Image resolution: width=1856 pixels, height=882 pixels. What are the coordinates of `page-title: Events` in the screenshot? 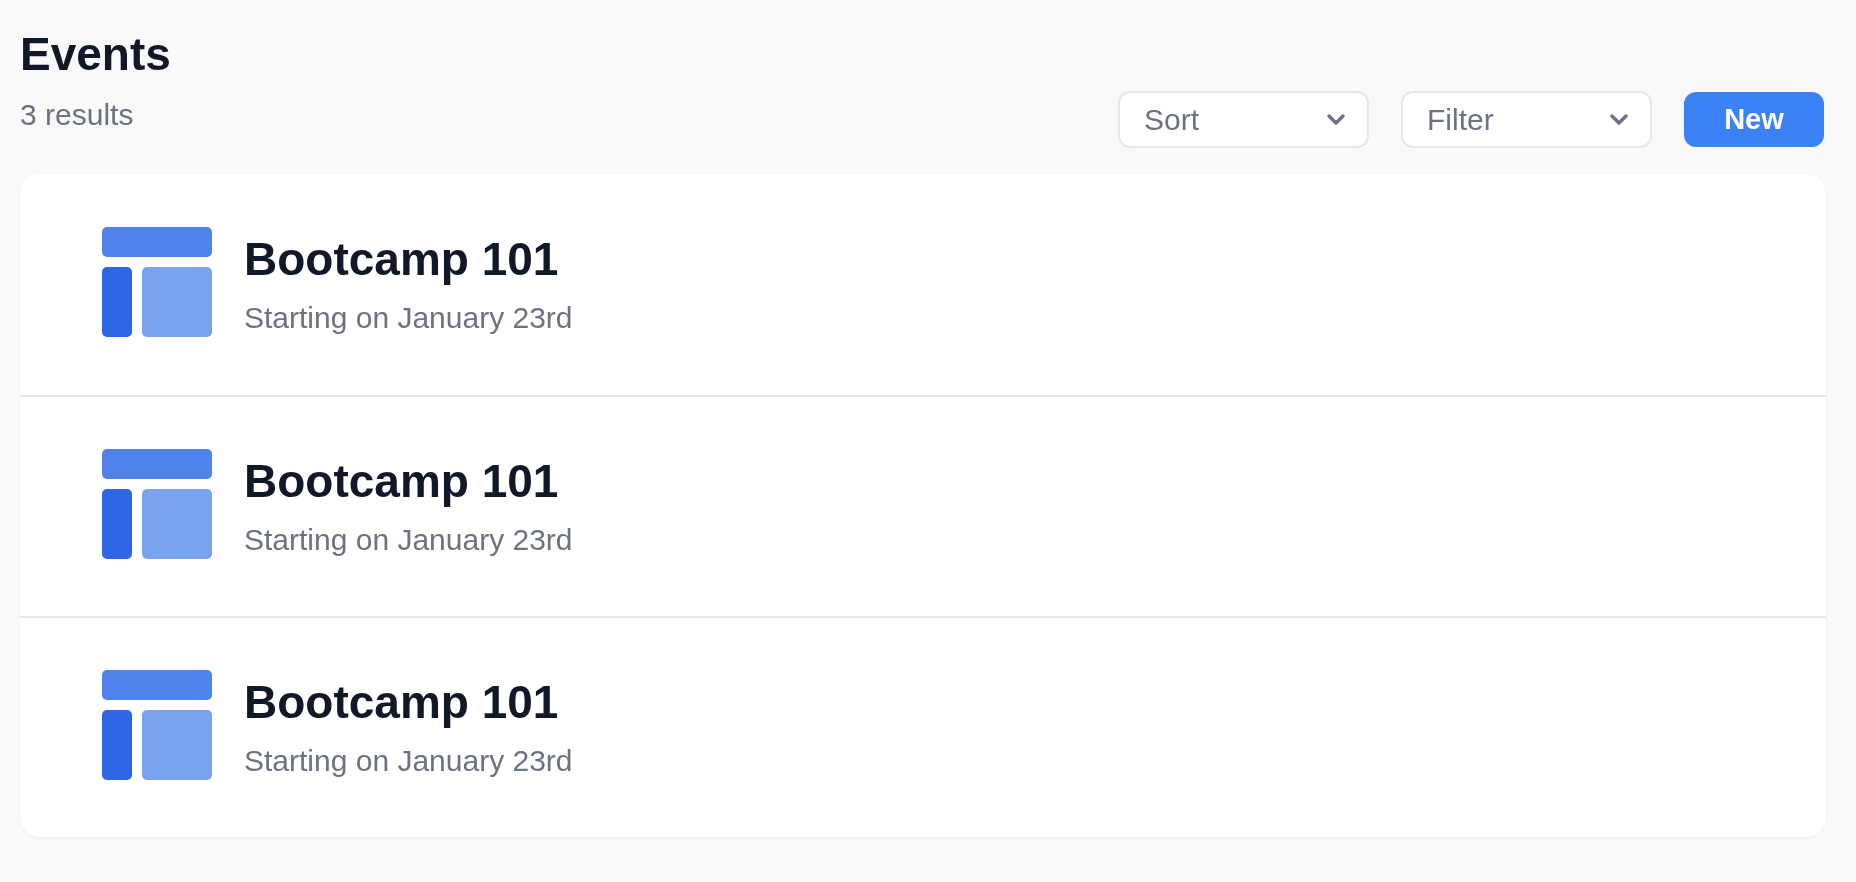 It's located at (95, 54).